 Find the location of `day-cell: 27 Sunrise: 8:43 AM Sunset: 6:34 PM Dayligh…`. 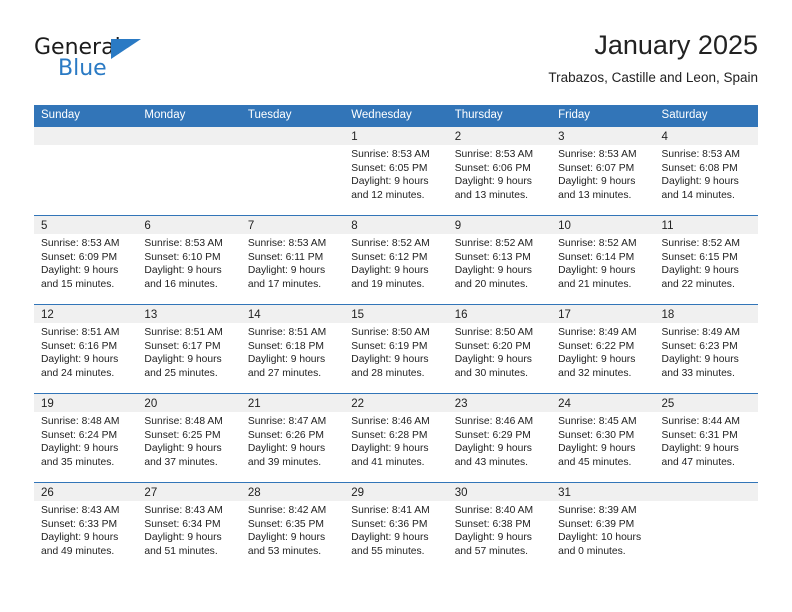

day-cell: 27 Sunrise: 8:43 AM Sunset: 6:34 PM Dayligh… is located at coordinates (189, 527).